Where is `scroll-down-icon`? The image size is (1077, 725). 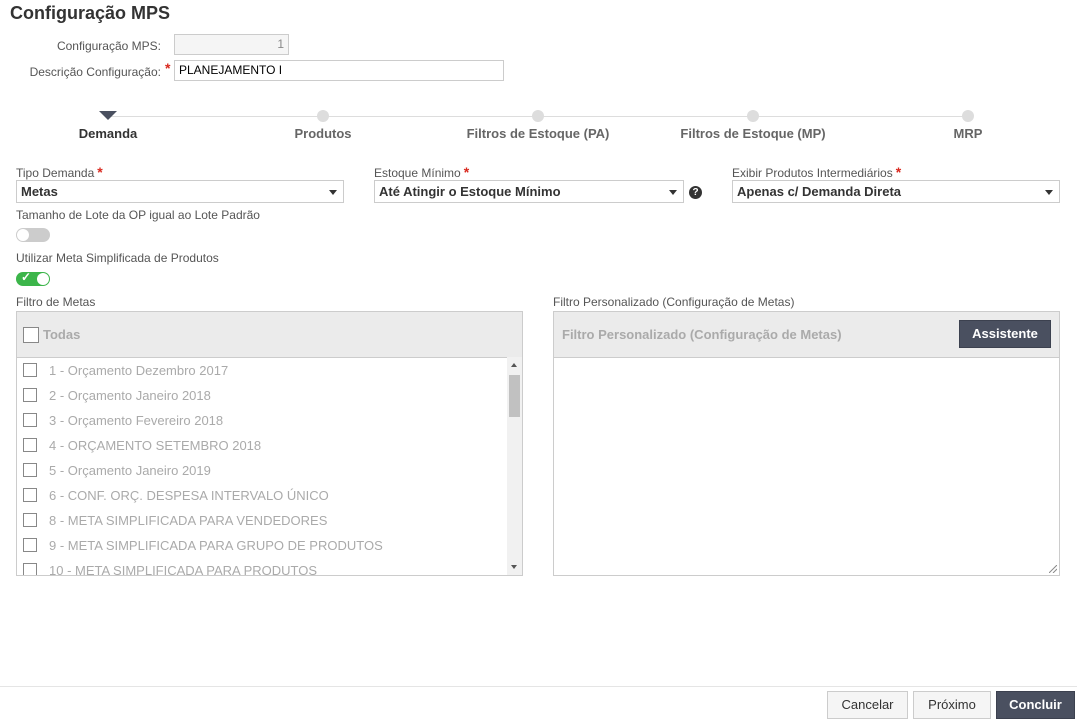
scroll-down-icon is located at coordinates (514, 567).